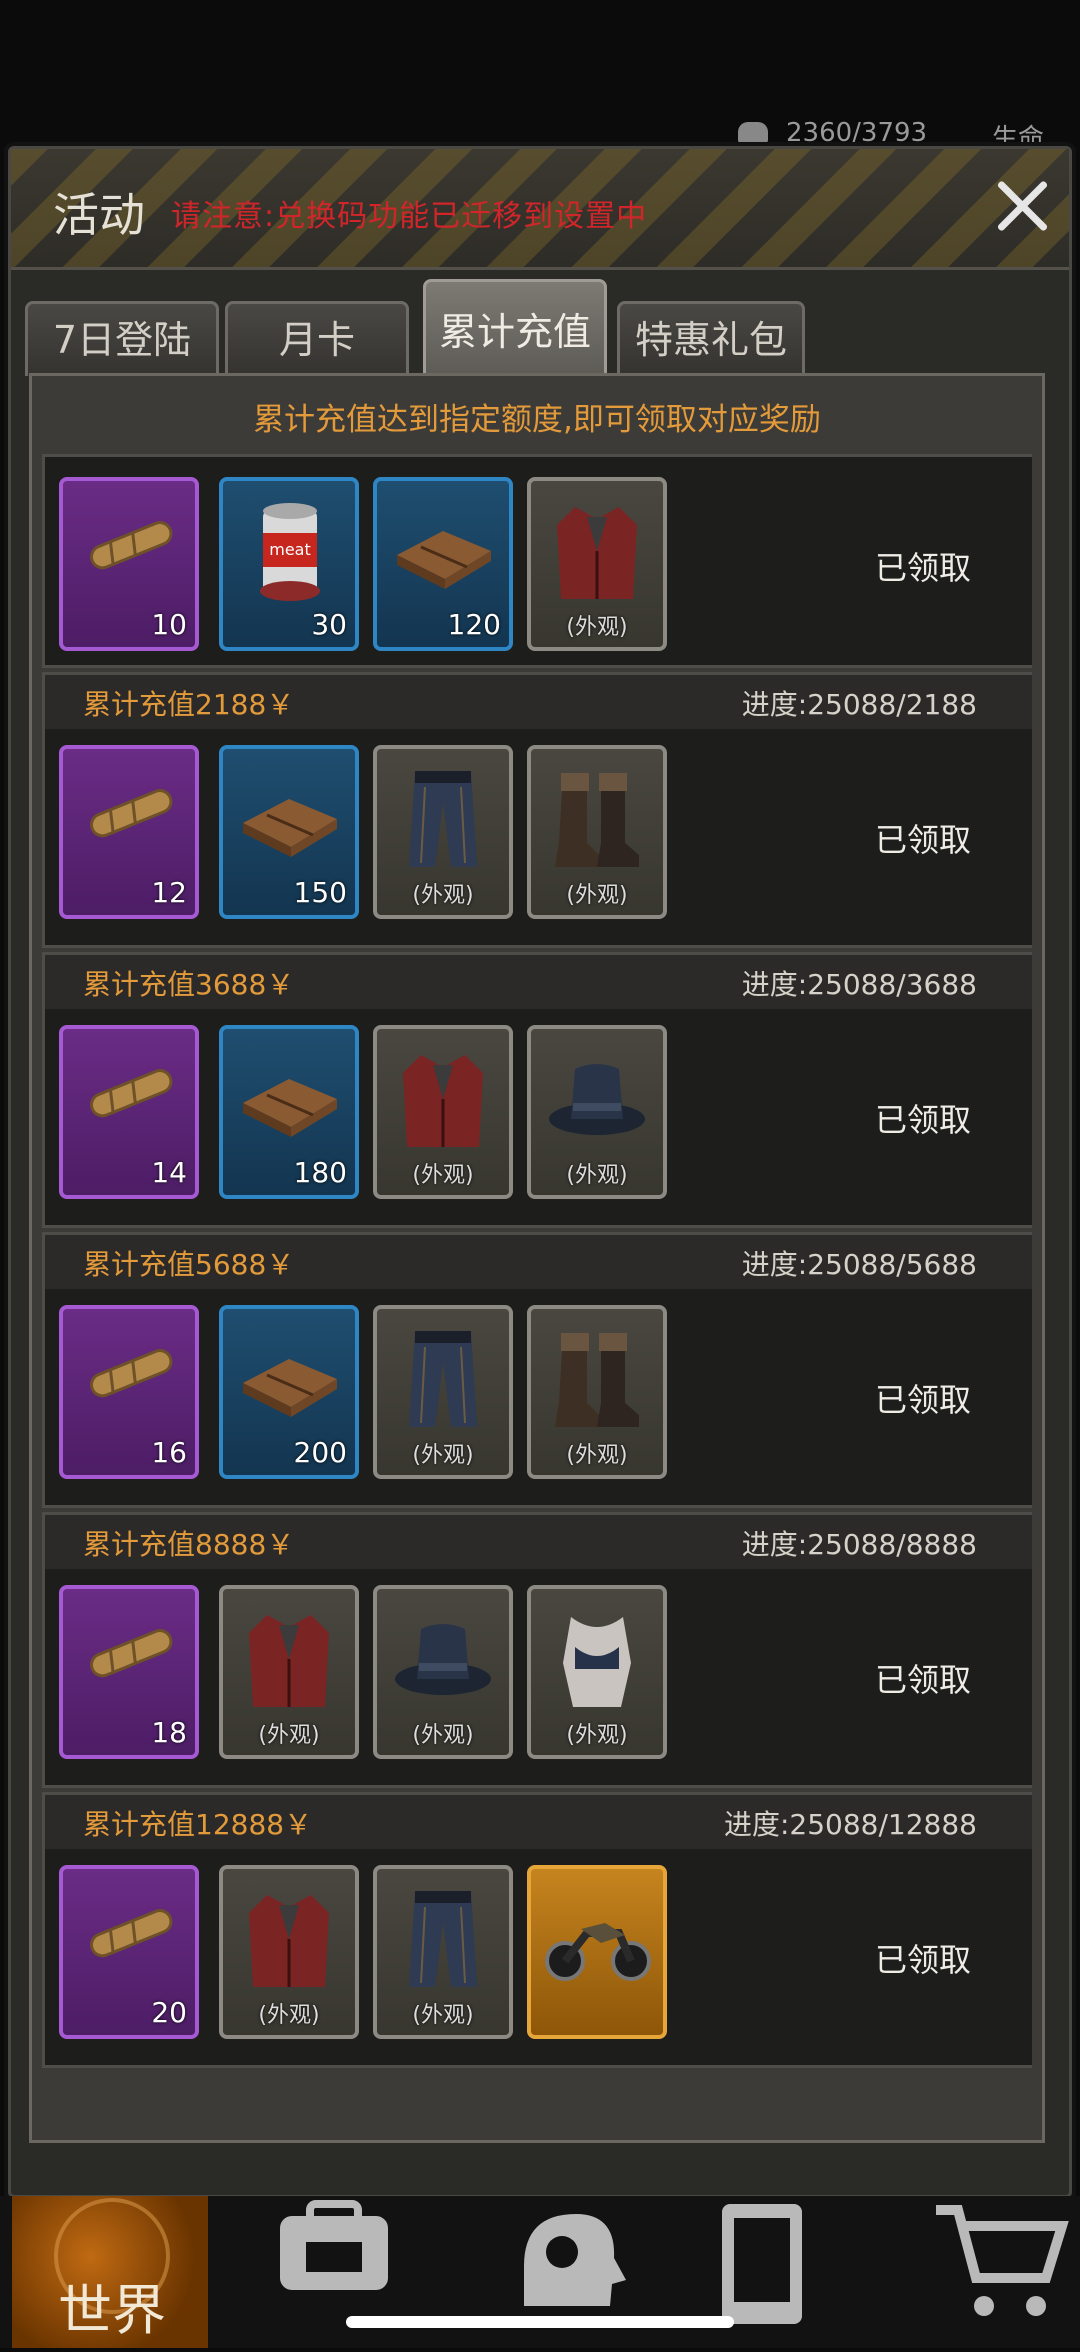 This screenshot has height=2352, width=1080. Describe the element at coordinates (169, 1172) in the screenshot. I see `item-quantity: 14` at that location.